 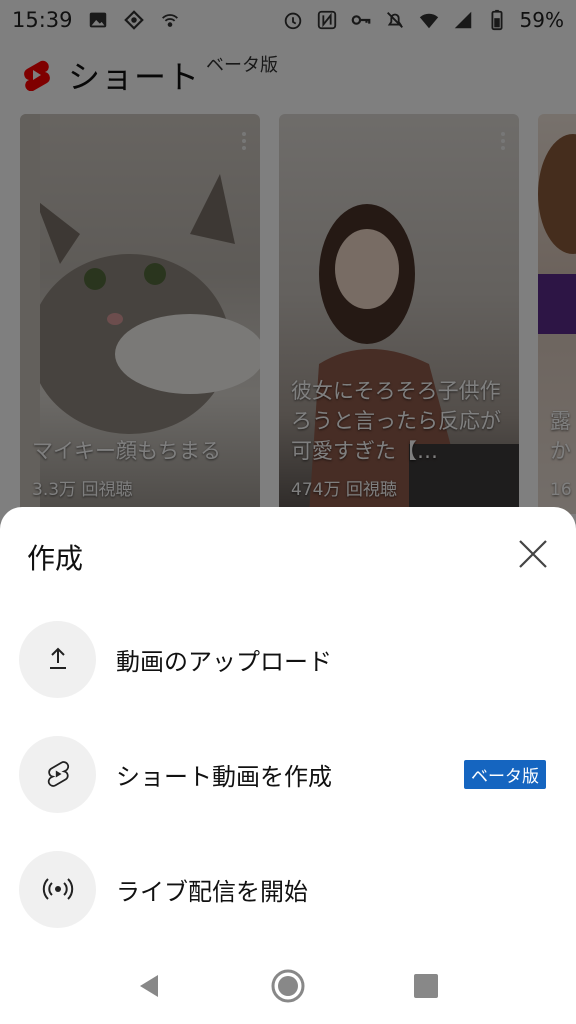 I want to click on system-nav-bar, so click(x=288, y=986).